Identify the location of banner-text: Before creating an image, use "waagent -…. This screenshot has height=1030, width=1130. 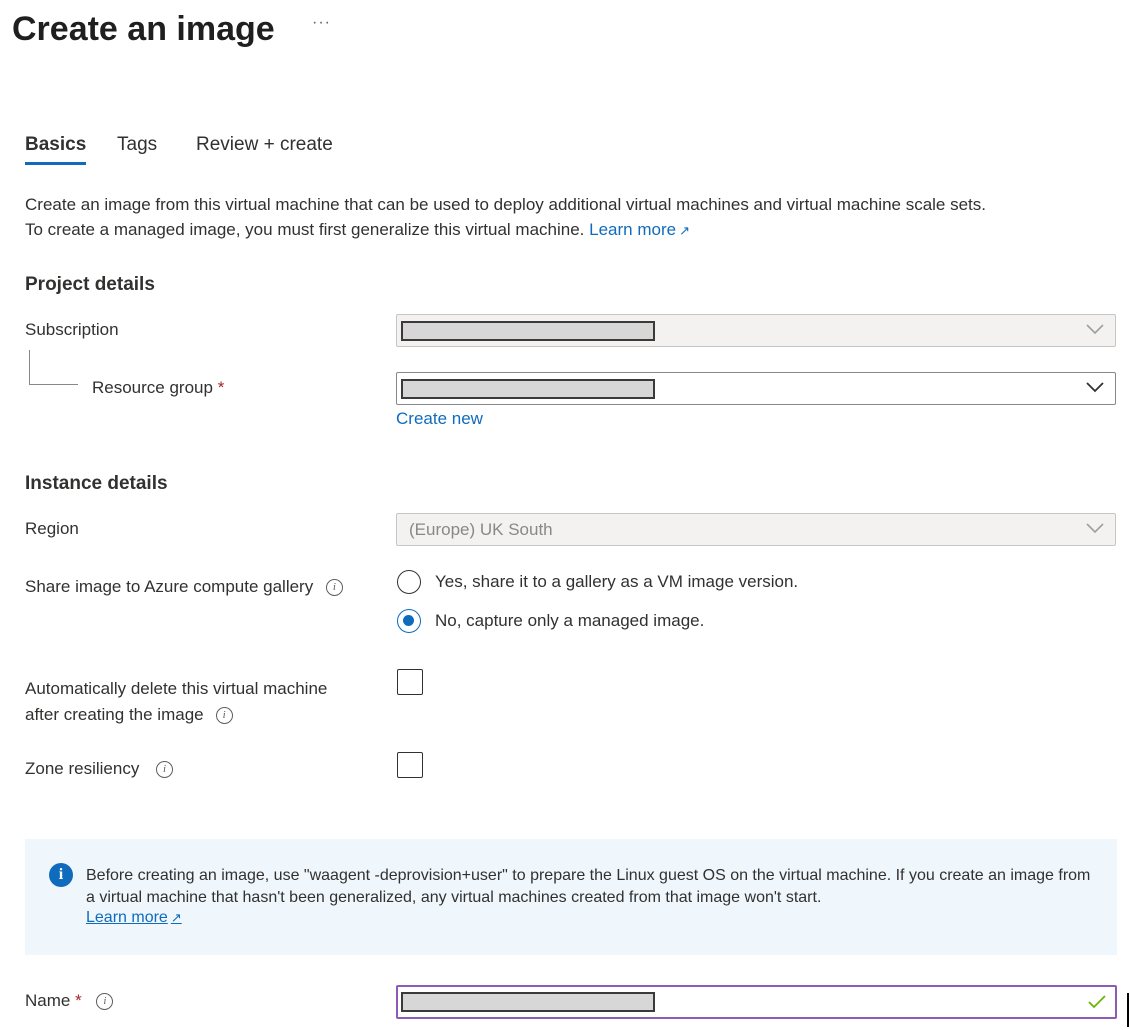
(588, 886).